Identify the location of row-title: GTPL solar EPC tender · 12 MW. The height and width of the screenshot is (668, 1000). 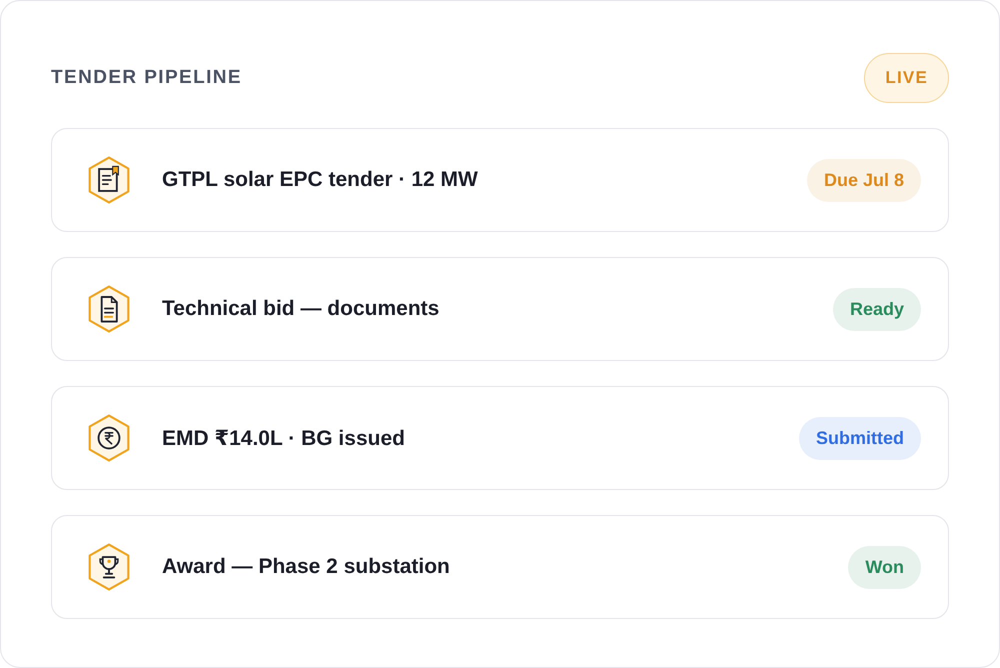
(320, 180).